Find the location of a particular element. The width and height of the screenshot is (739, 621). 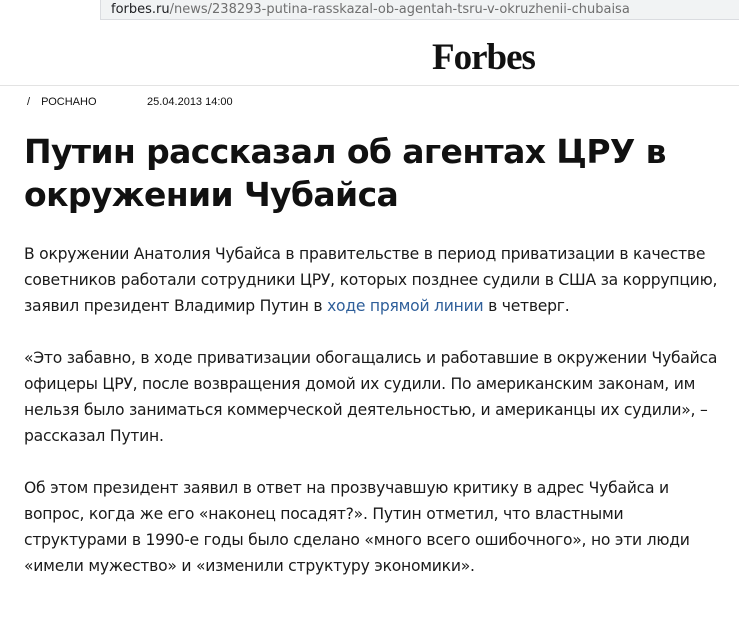

forbes-logo: Forbes is located at coordinates (484, 58).